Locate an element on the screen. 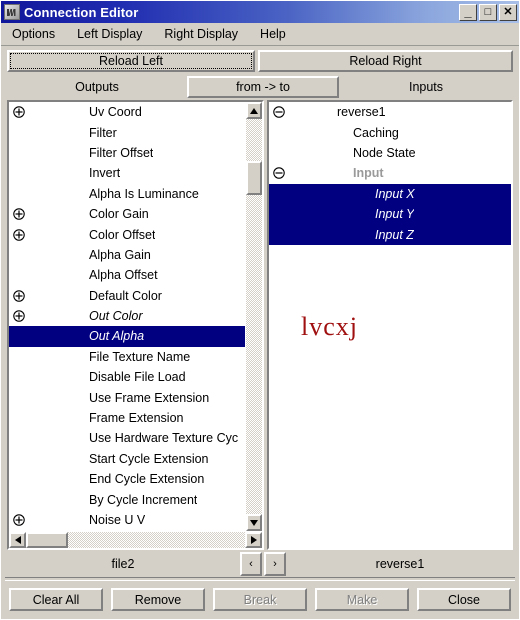  tree-row: End Cycle Extension is located at coordinates (127, 479).